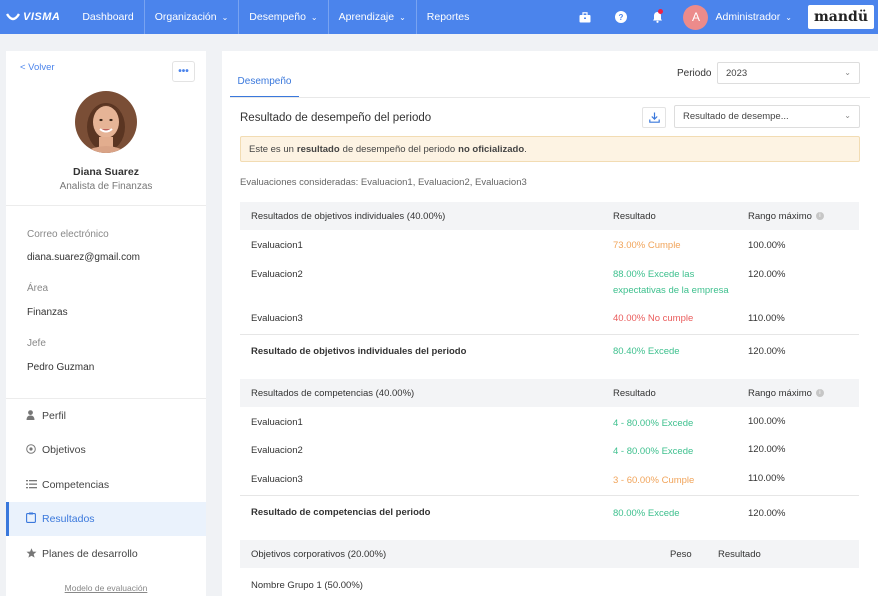 The width and height of the screenshot is (878, 596). I want to click on sidebar-item-competencias: Competencias, so click(106, 485).